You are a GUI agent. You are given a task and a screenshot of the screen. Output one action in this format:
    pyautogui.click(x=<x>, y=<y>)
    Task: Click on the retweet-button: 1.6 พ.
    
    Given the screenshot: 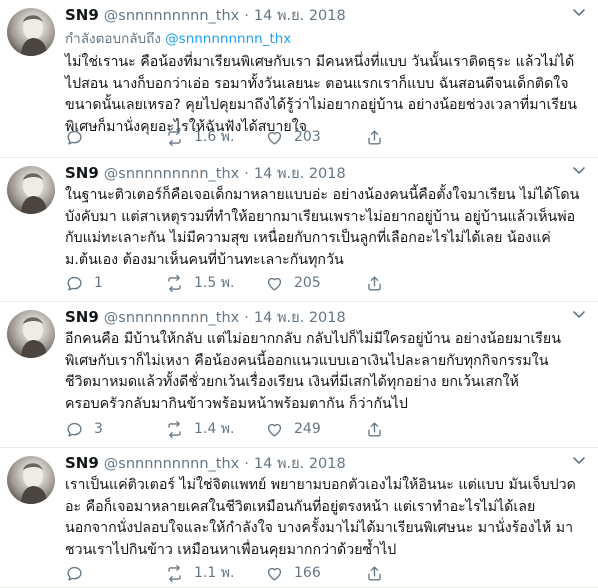 What is the action you would take?
    pyautogui.click(x=215, y=137)
    